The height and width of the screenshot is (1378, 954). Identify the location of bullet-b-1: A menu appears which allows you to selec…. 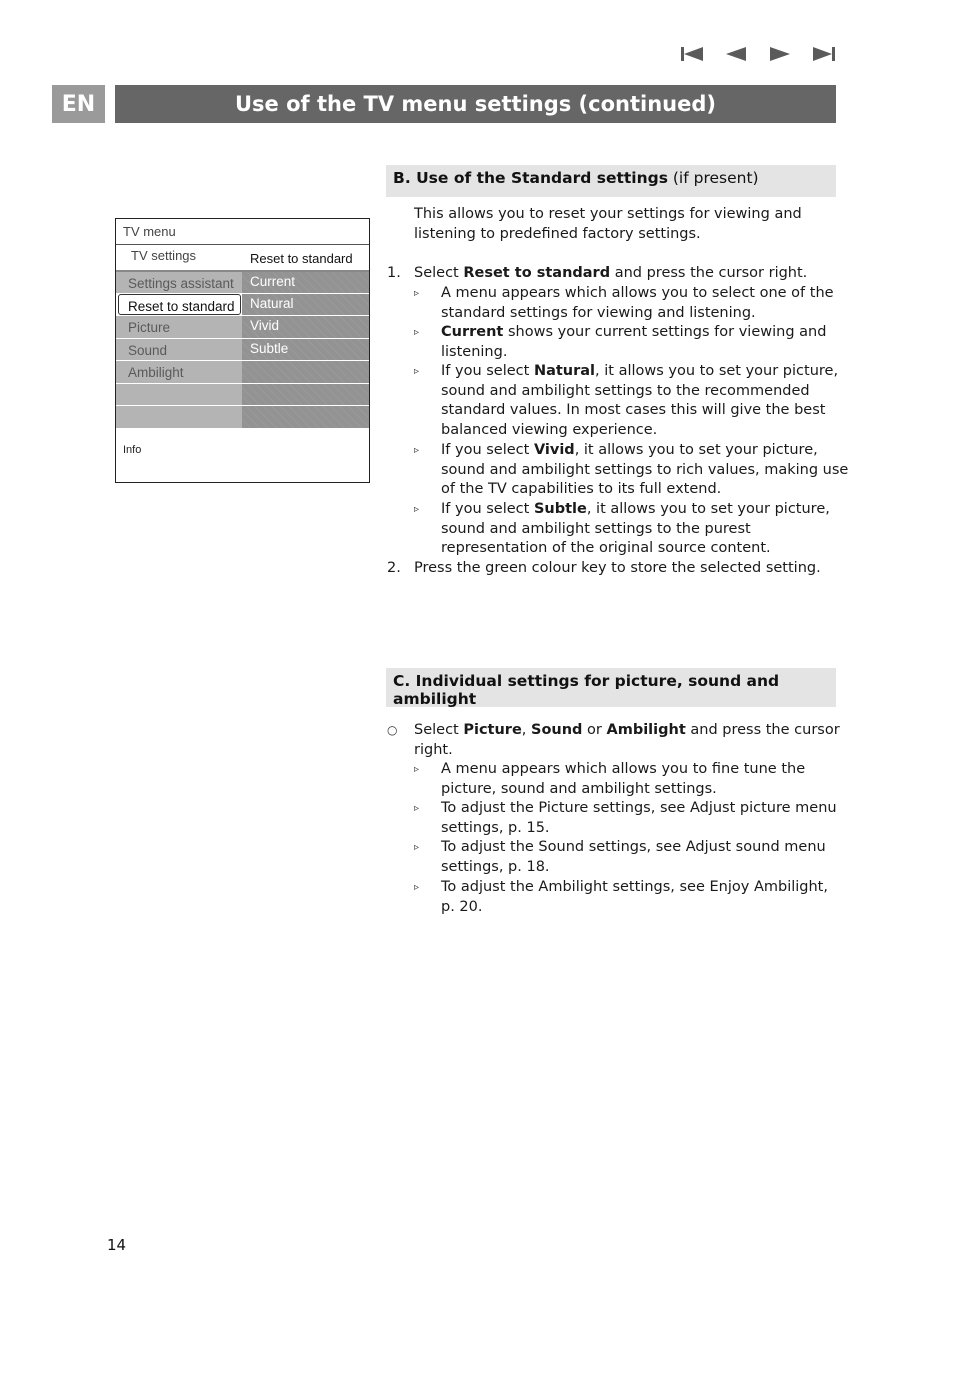
(637, 303).